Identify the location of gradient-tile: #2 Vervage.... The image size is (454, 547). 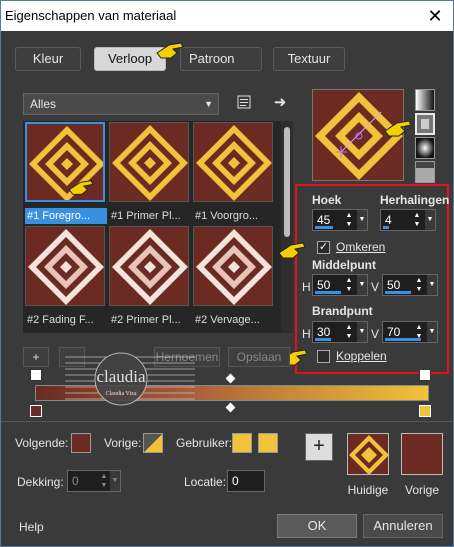
(235, 278).